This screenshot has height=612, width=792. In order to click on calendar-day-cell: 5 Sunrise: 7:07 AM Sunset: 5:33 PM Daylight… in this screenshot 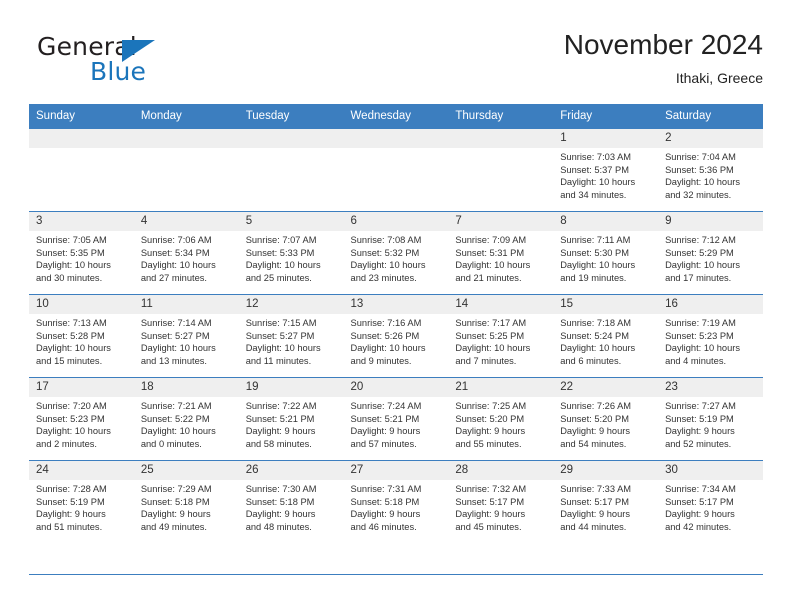, I will do `click(291, 253)`.